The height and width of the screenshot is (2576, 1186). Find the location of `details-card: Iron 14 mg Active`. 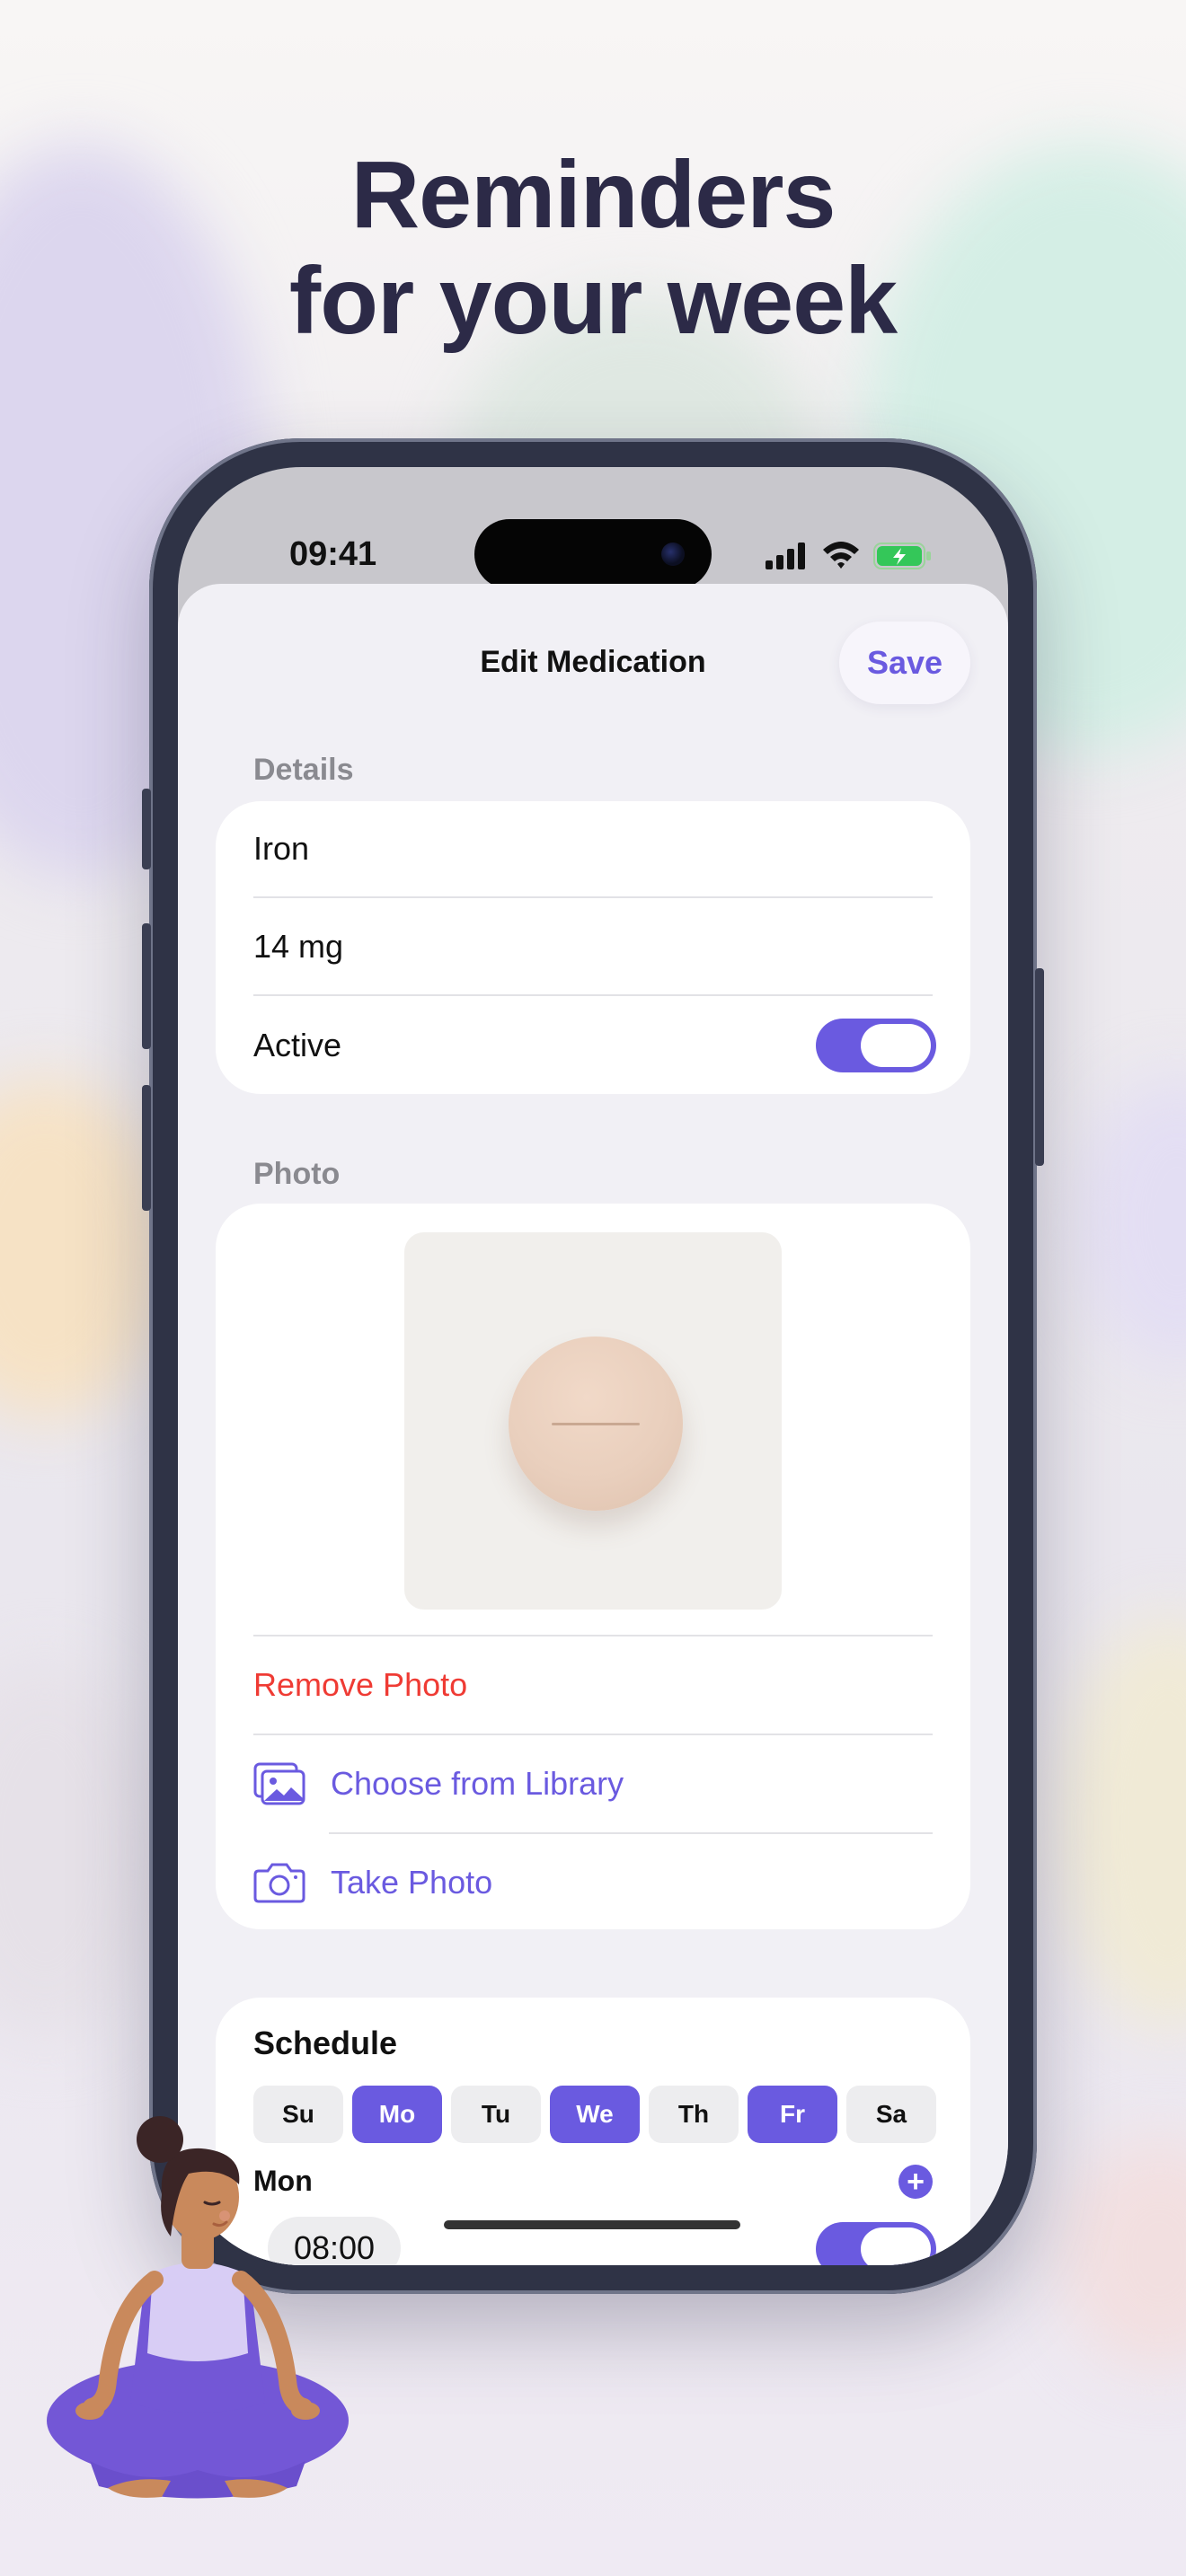

details-card: Iron 14 mg Active is located at coordinates (593, 947).